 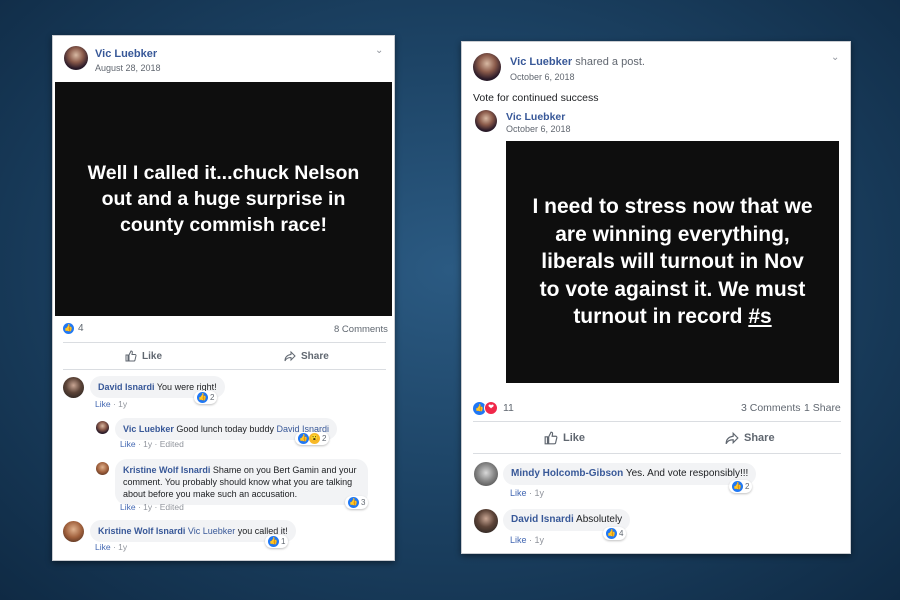 I want to click on reactions-summary: 👍 ❤ 11, so click(x=493, y=408).